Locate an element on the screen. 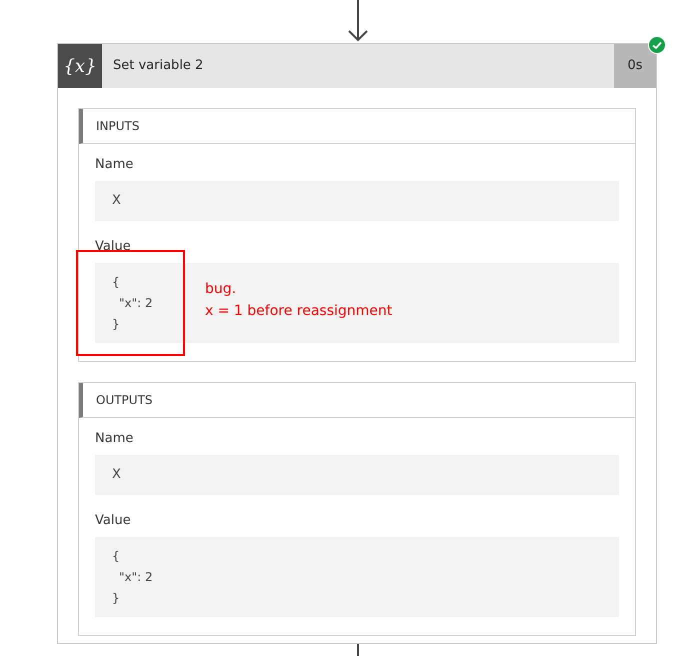 The height and width of the screenshot is (656, 691). duration-label: 0s is located at coordinates (635, 66).